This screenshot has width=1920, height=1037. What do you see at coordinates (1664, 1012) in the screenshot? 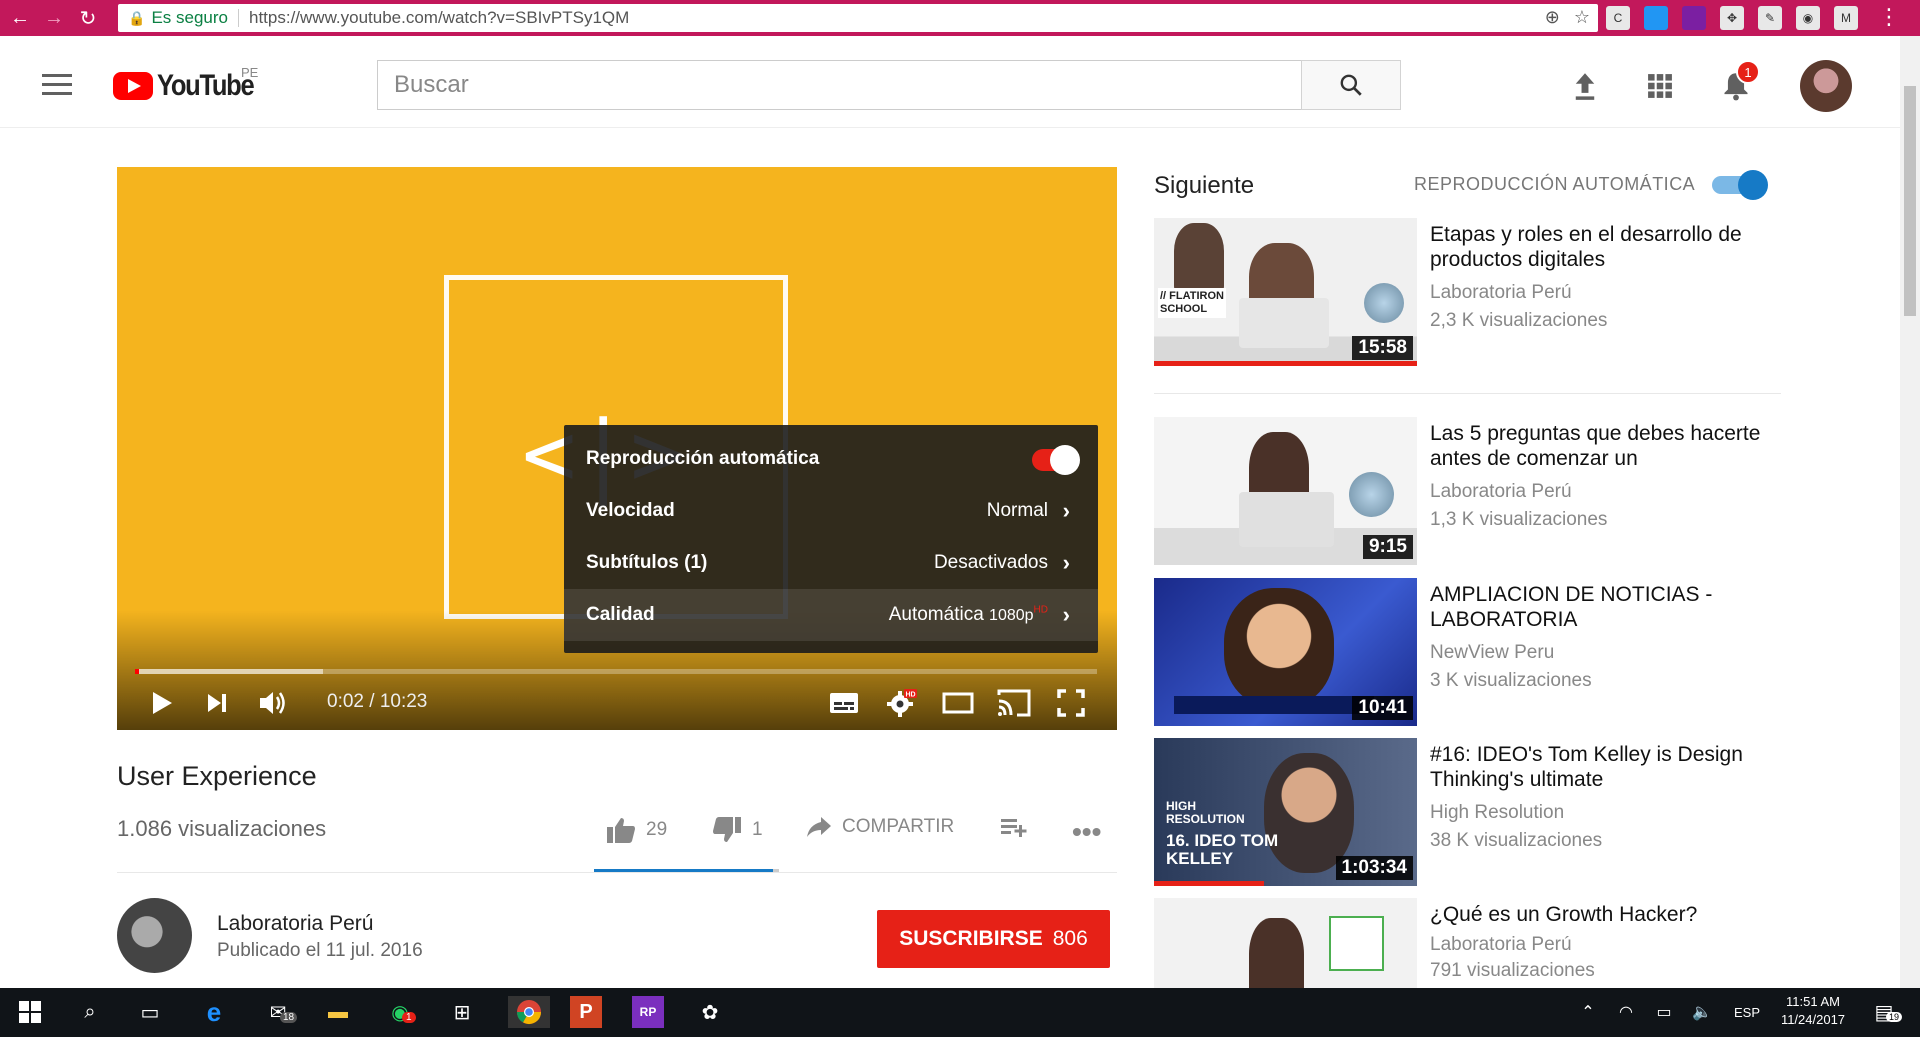
I see `battery-icon: ▭` at bounding box center [1664, 1012].